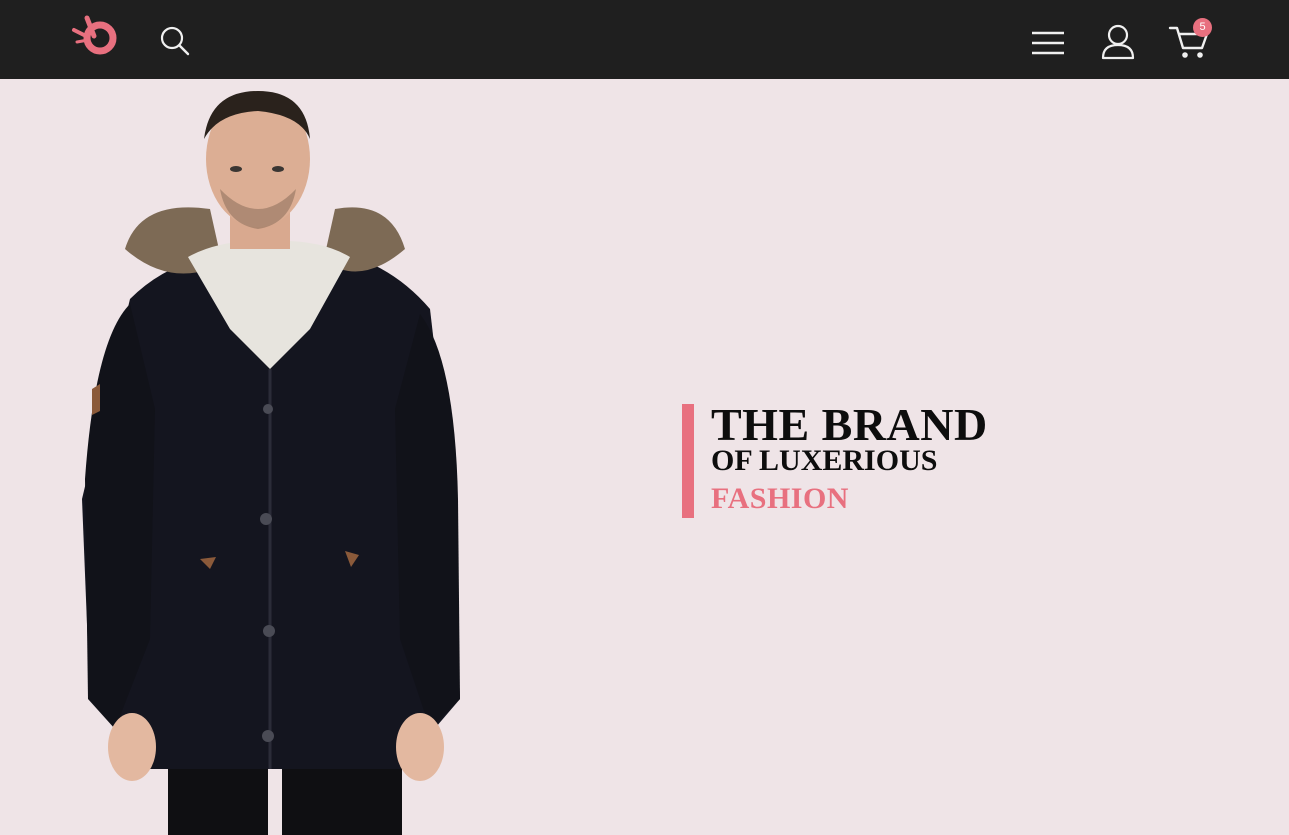 Image resolution: width=1289 pixels, height=835 pixels. Describe the element at coordinates (175, 41) in the screenshot. I see `search-icon` at that location.